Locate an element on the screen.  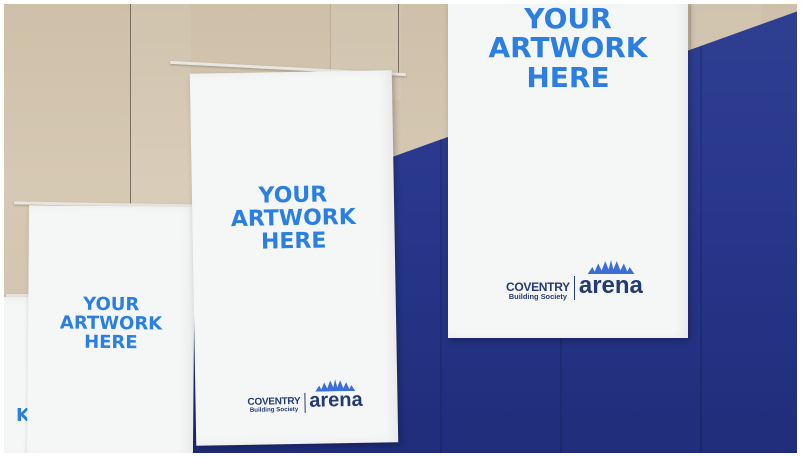
banner-left: YOUR ARTWORK HERE is located at coordinates (111, 331).